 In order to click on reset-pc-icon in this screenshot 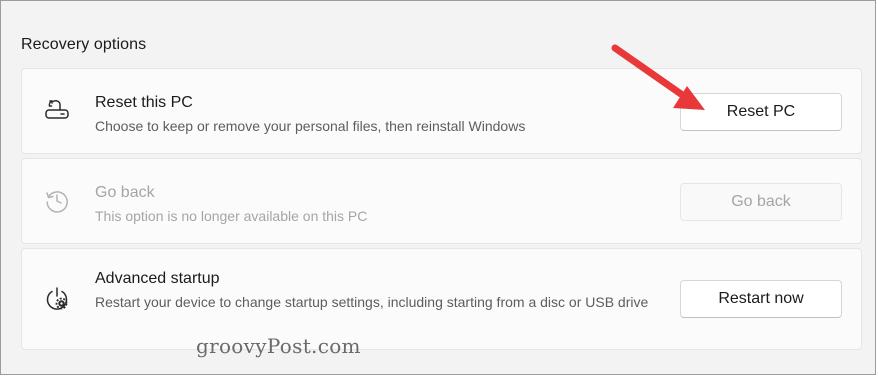, I will do `click(57, 109)`.